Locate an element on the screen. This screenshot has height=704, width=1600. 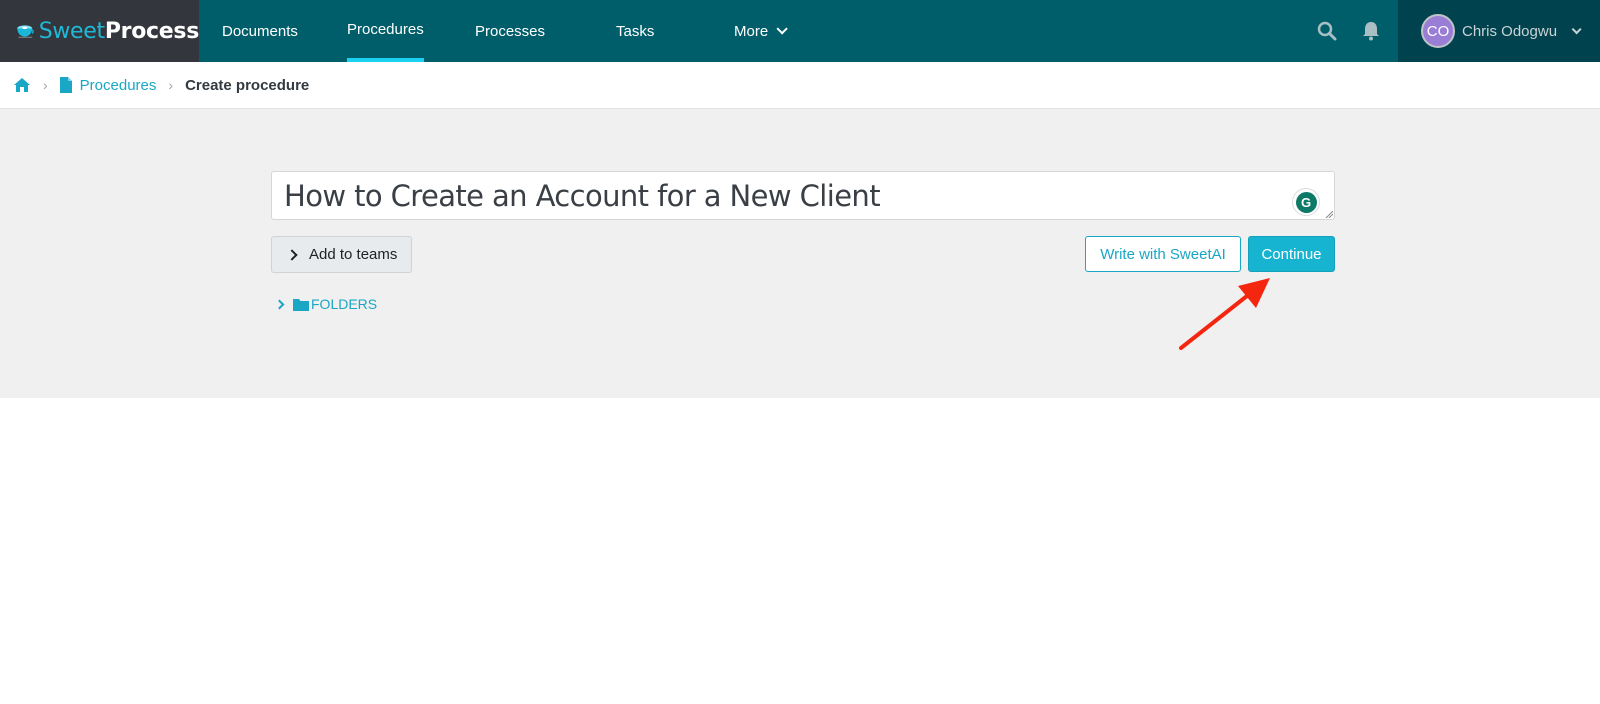
nav-tasks-label: Tasks is located at coordinates (635, 31).